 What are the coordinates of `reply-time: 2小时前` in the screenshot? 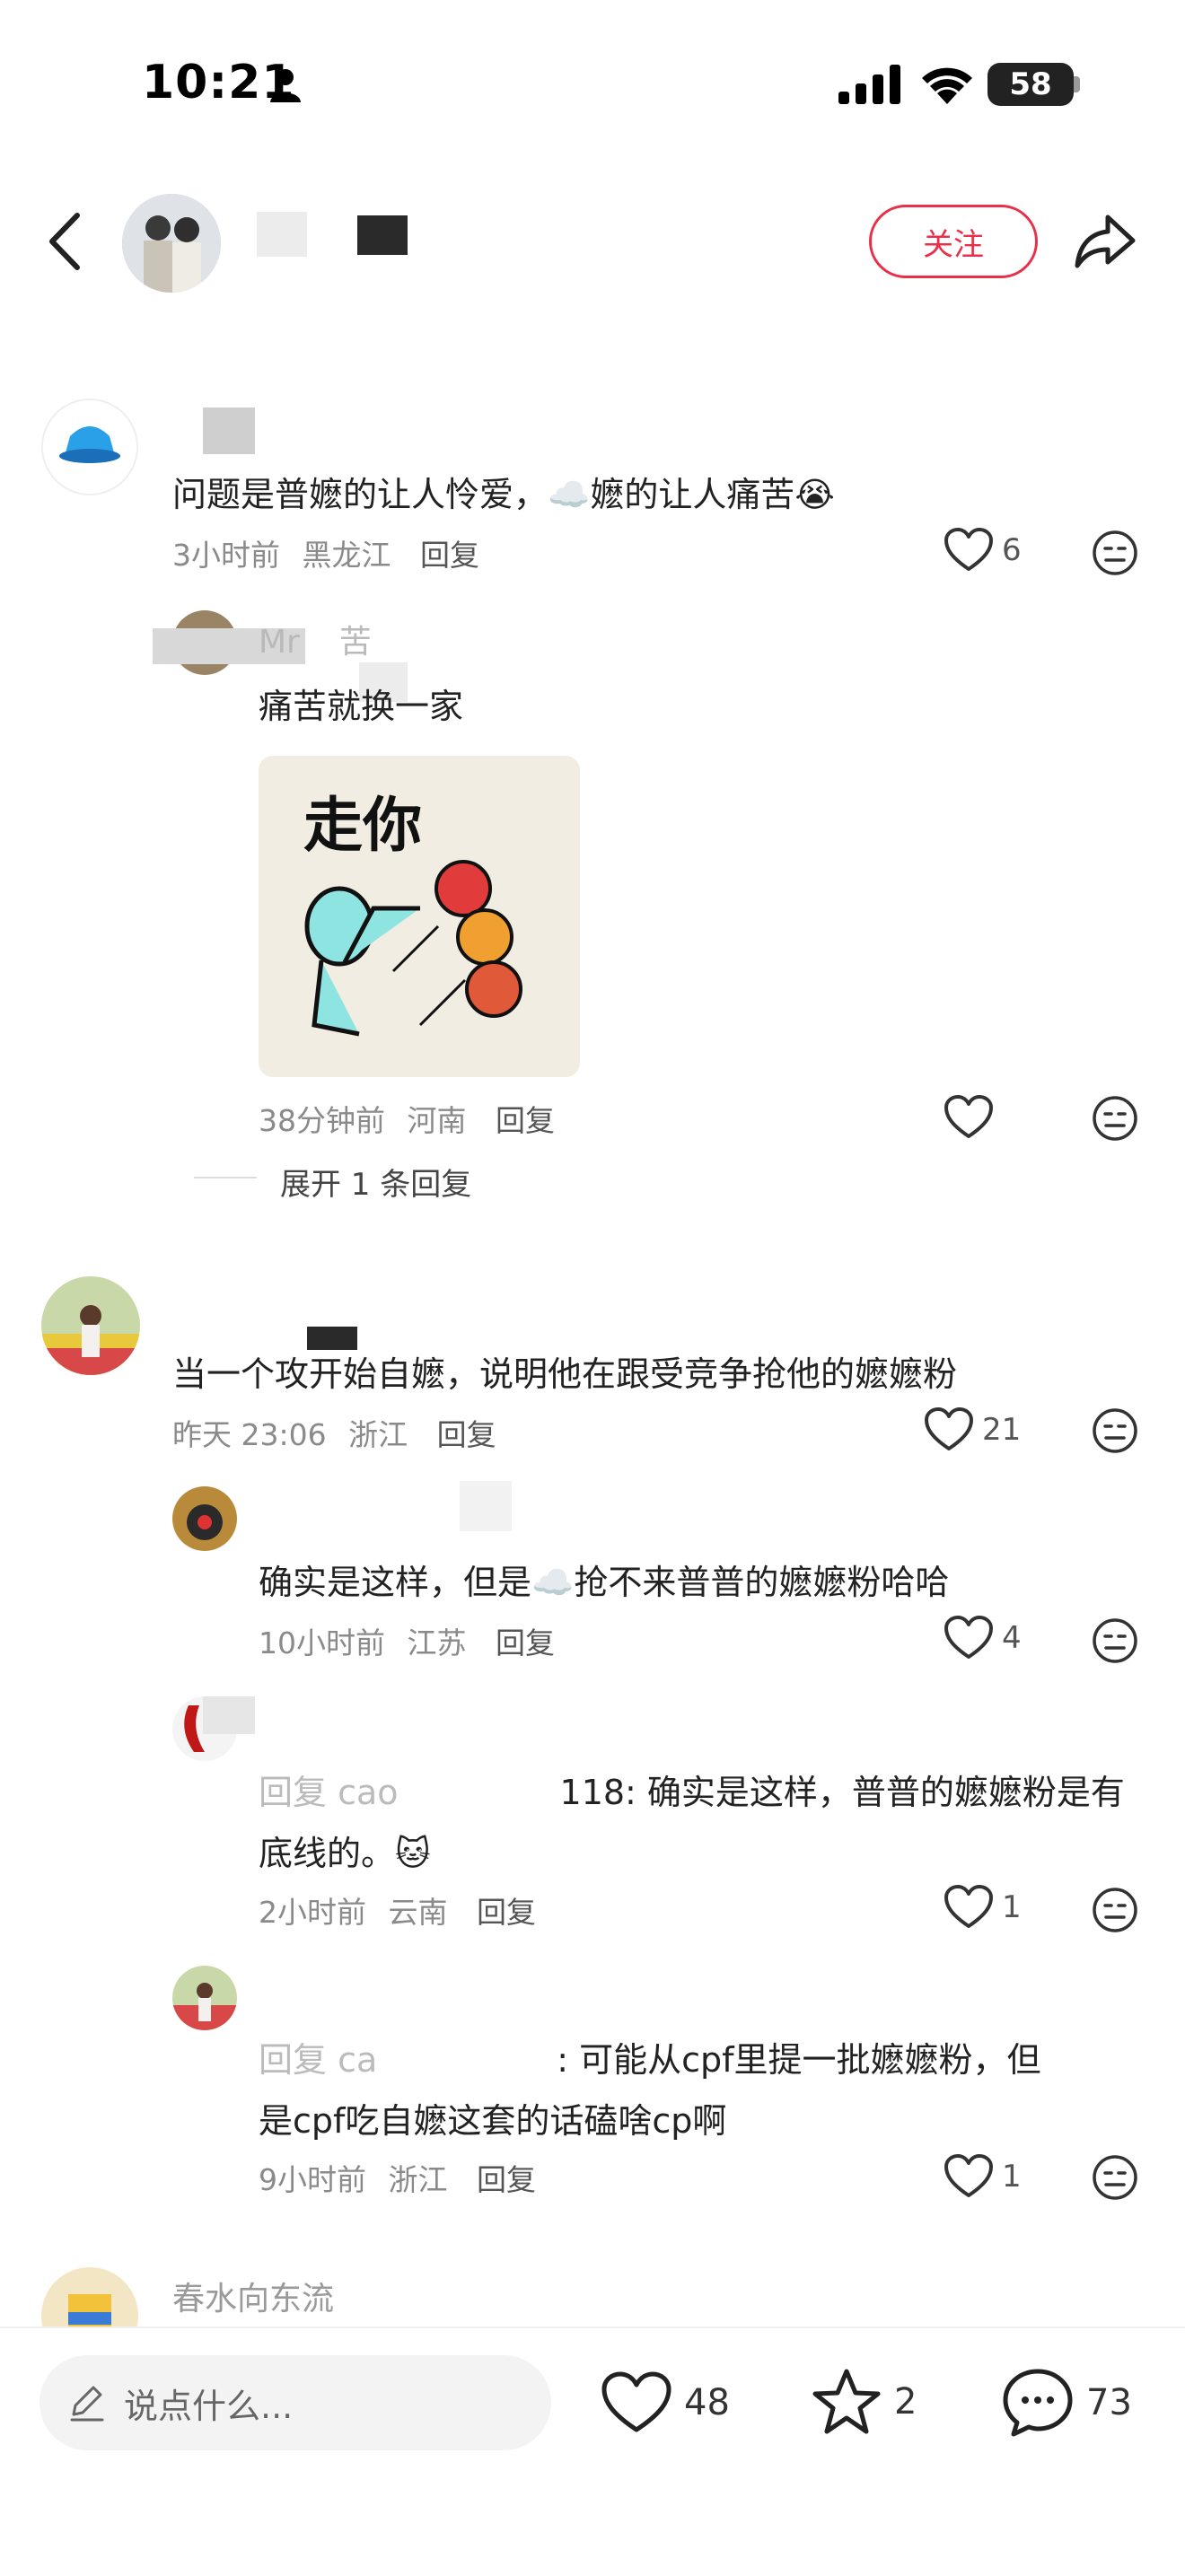 It's located at (312, 1912).